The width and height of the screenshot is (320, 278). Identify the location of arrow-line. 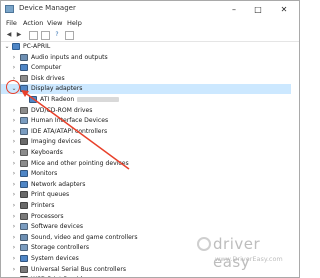
(76, 130).